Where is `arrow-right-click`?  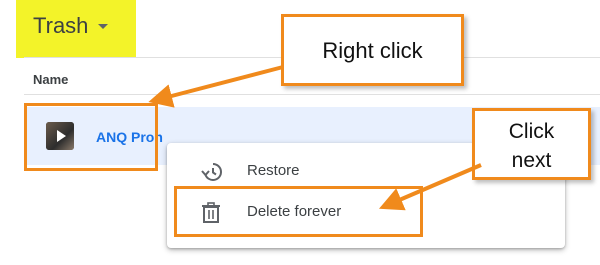
arrow-right-click is located at coordinates (216, 86).